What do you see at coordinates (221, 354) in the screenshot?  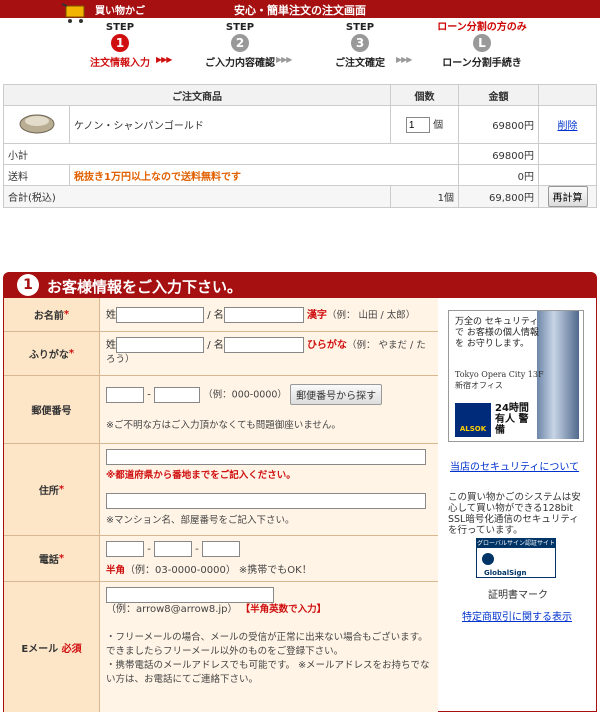 I see `kana-row: ふりがな * 姓 / 名 ひらがな（例： やまだ / たろう）` at bounding box center [221, 354].